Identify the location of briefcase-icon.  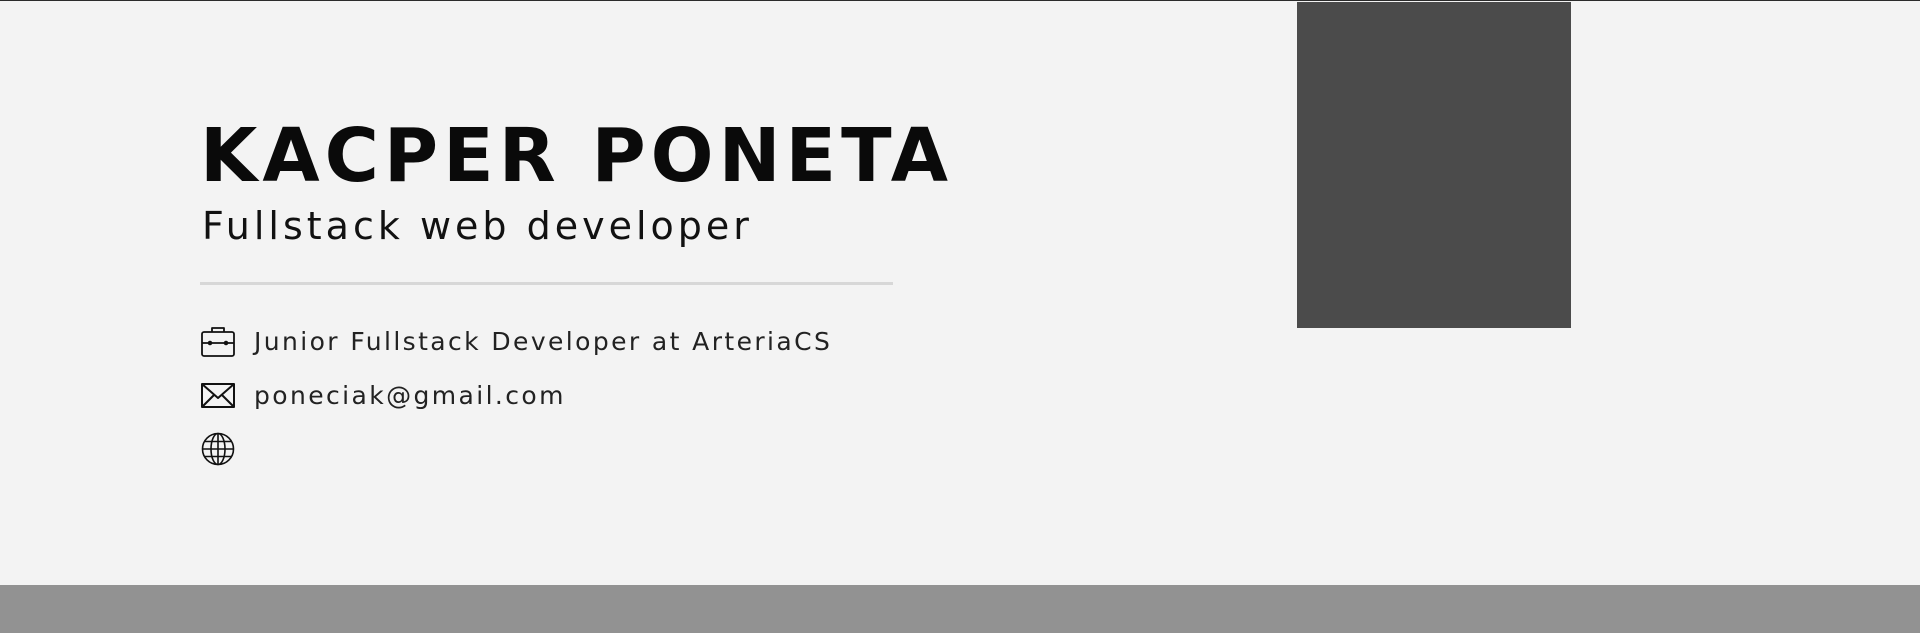
(218, 341).